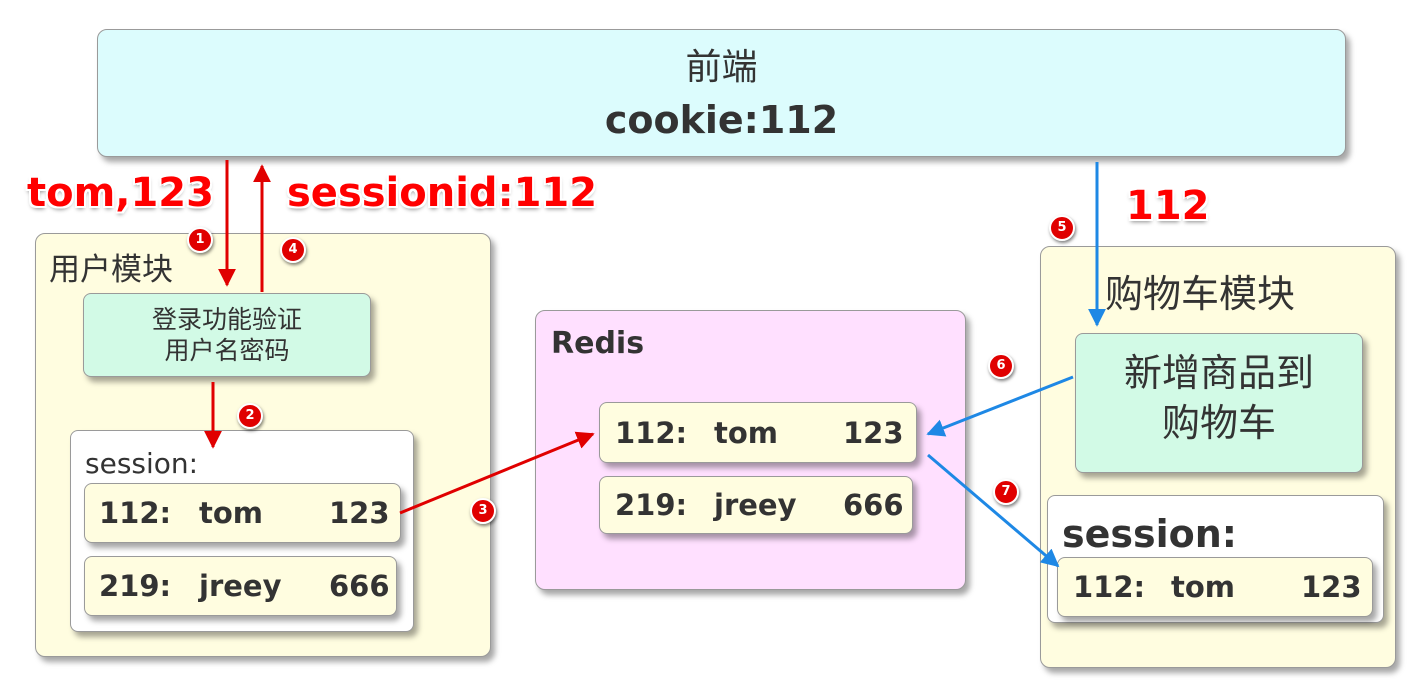 This screenshot has height=688, width=1417. Describe the element at coordinates (993, 510) in the screenshot. I see `arrow-redis-to-cart-session` at that location.